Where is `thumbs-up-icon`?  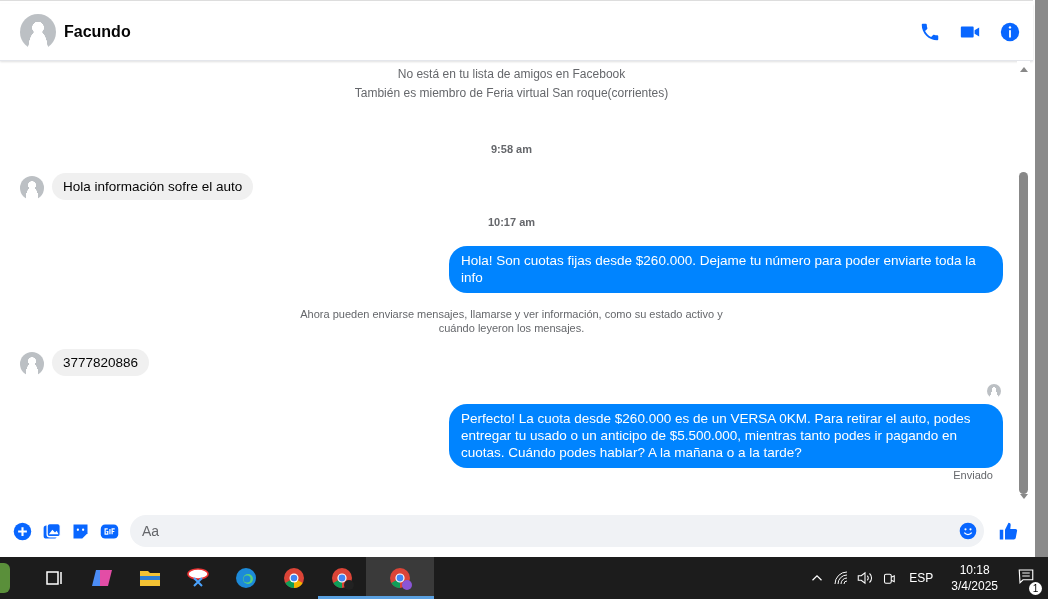 thumbs-up-icon is located at coordinates (1008, 531).